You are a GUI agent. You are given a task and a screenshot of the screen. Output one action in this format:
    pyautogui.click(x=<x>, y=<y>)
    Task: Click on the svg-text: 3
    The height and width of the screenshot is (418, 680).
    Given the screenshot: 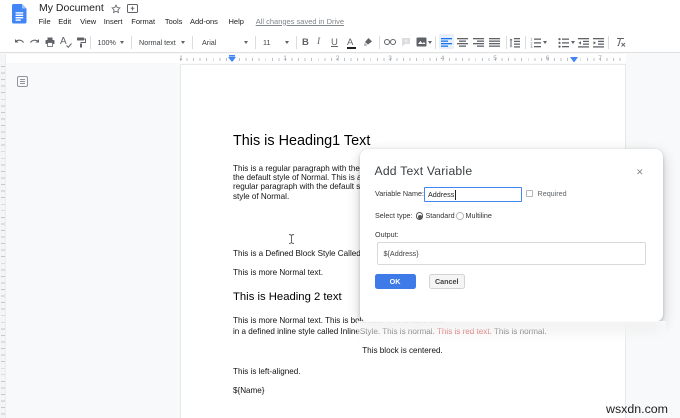 What is the action you would take?
    pyautogui.click(x=532, y=46)
    